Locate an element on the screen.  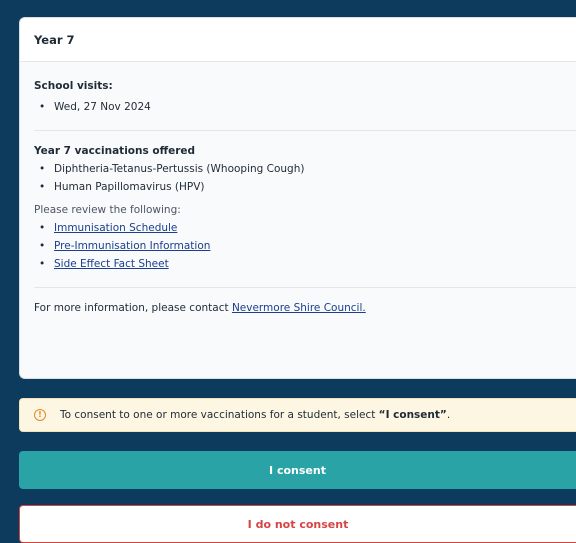
school-visits-heading: School visits: is located at coordinates (73, 86).